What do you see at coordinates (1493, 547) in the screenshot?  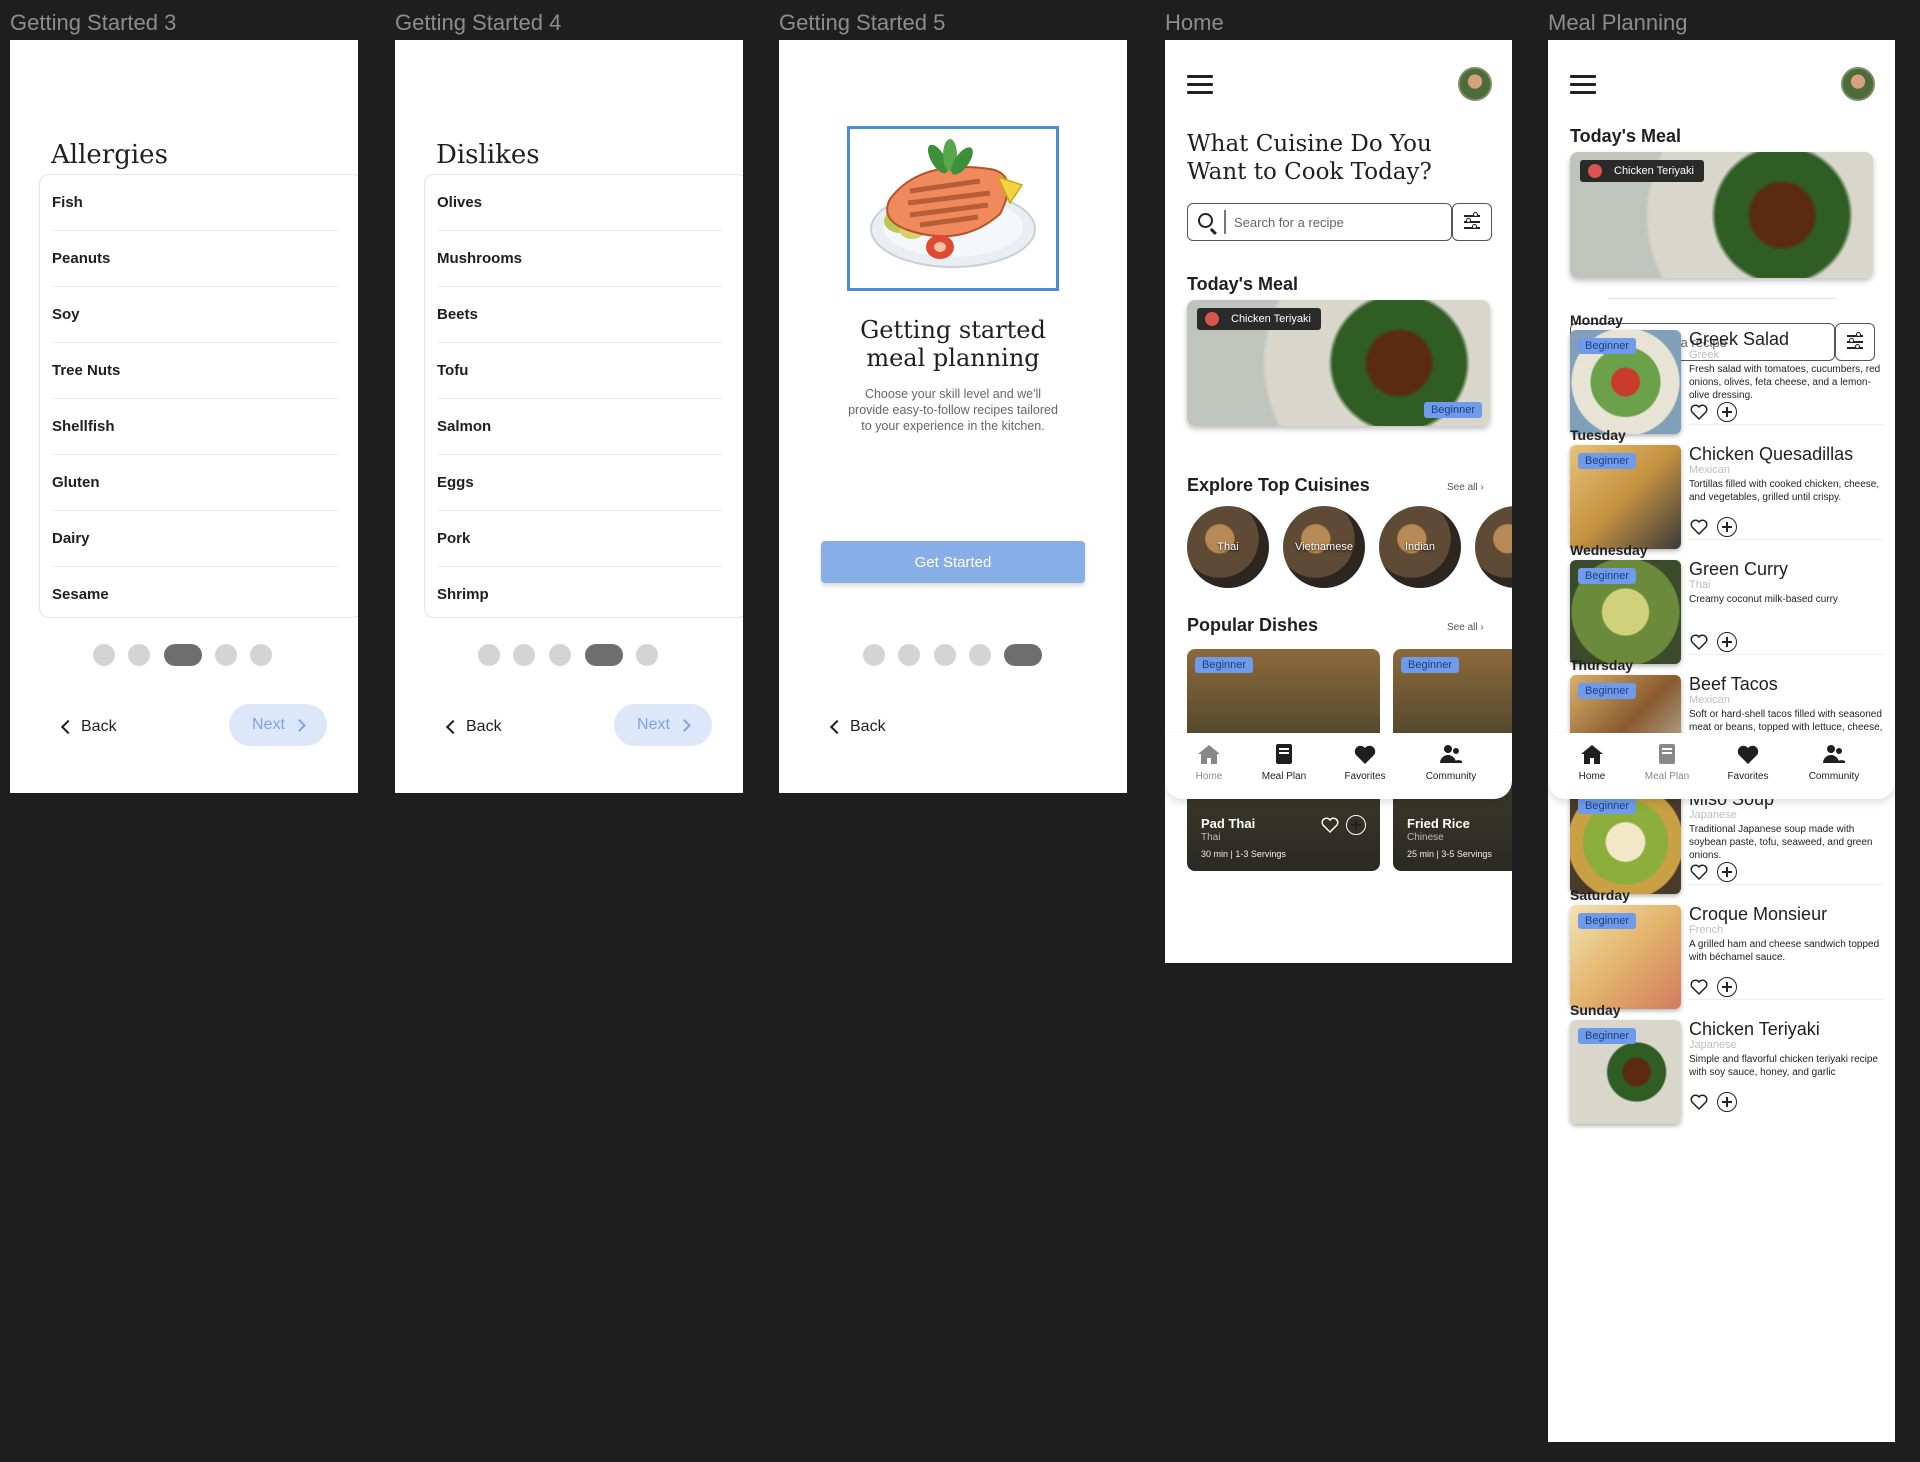 I see `cuisine-more` at bounding box center [1493, 547].